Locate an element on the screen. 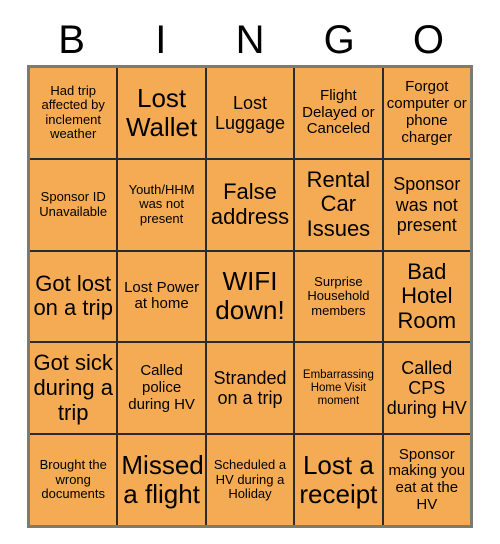 Image resolution: width=500 pixels, height=544 pixels. bingo-cell-label: Got sick during a trip is located at coordinates (73, 387).